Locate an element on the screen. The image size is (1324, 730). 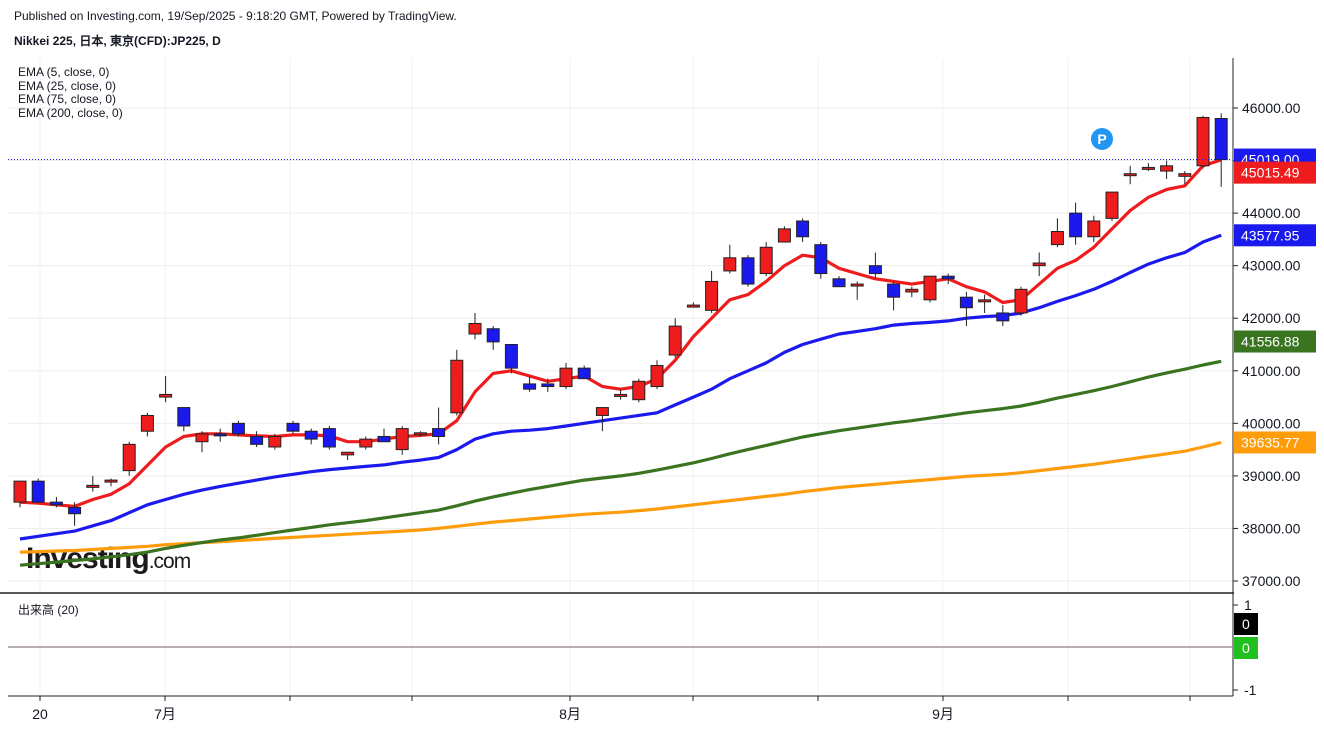
vol-tick-label: -1 is located at coordinates (1250, 690).